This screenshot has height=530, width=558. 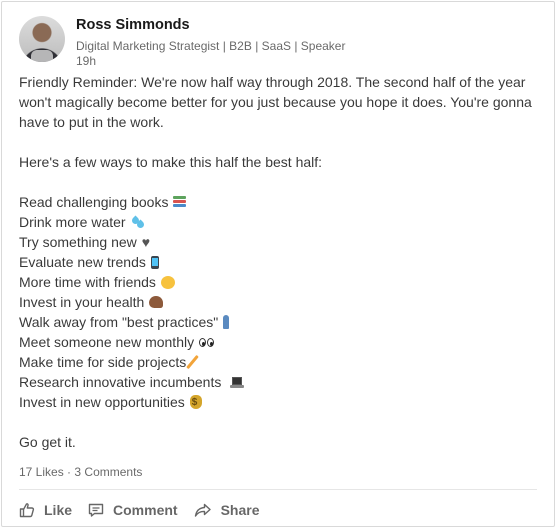 What do you see at coordinates (180, 202) in the screenshot?
I see `books-icon` at bounding box center [180, 202].